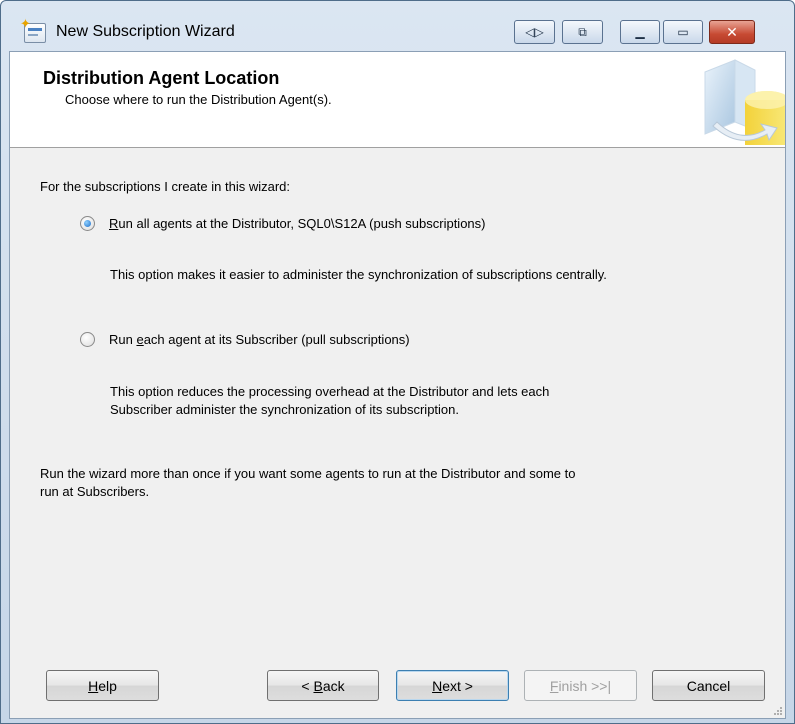  I want to click on restore-layout-button: ◁▷, so click(534, 32).